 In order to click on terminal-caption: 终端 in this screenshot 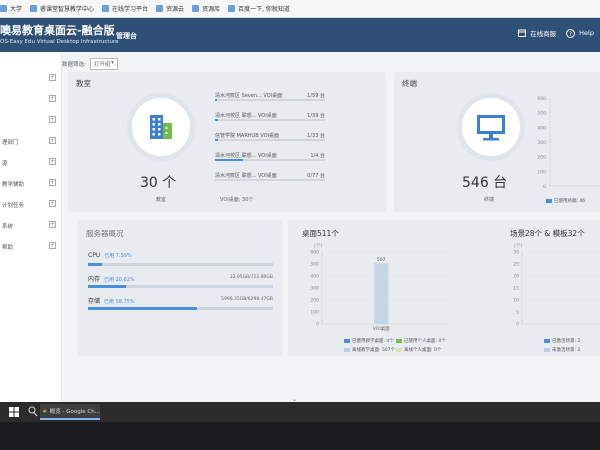, I will do `click(489, 200)`.